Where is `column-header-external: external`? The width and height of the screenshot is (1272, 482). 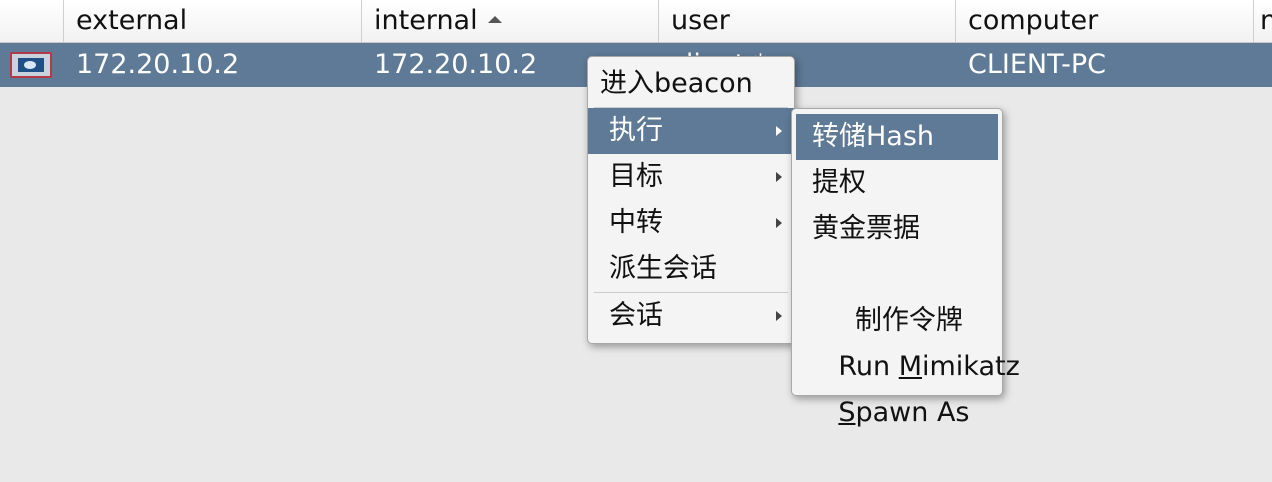 column-header-external: external is located at coordinates (213, 21).